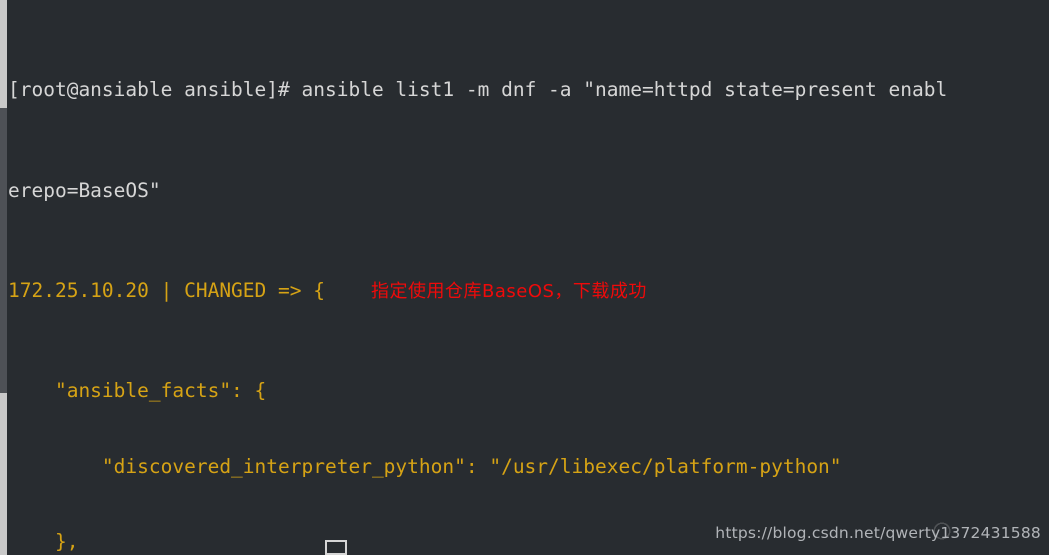  I want to click on terminal-scrollbar-track, so click(3, 277).